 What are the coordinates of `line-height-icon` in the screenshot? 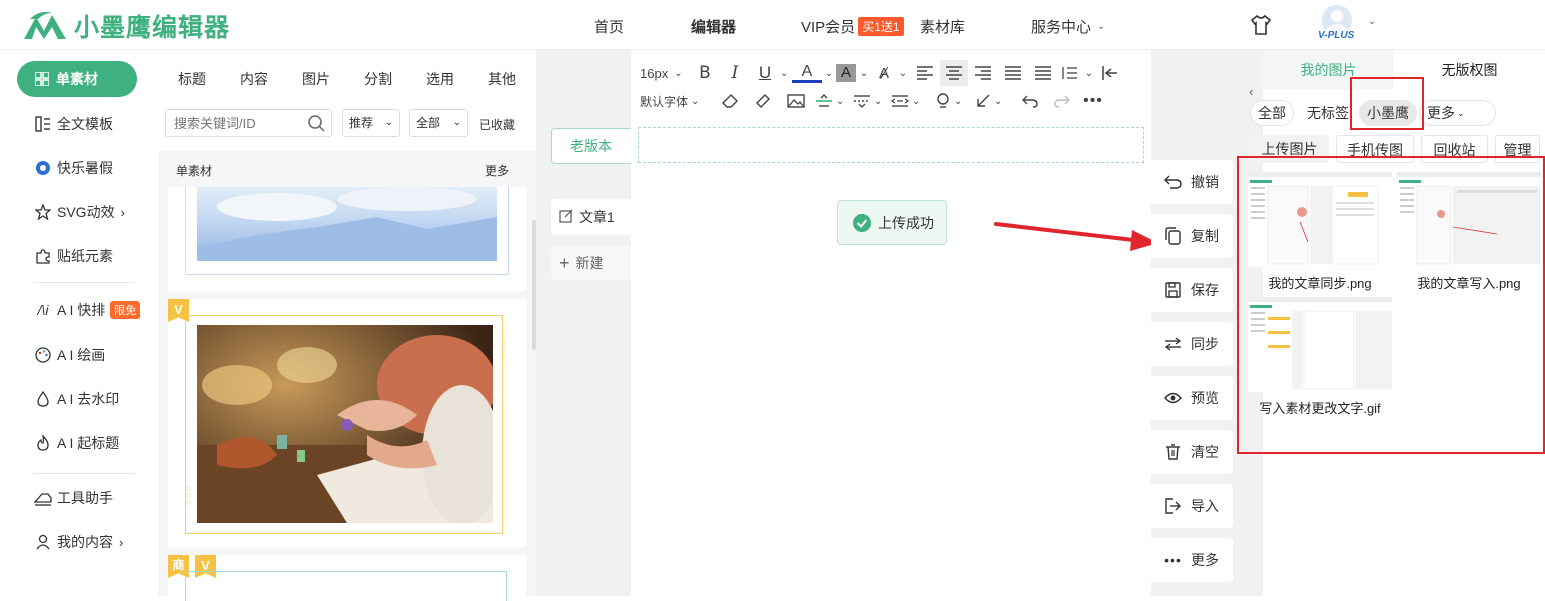 It's located at (1069, 73).